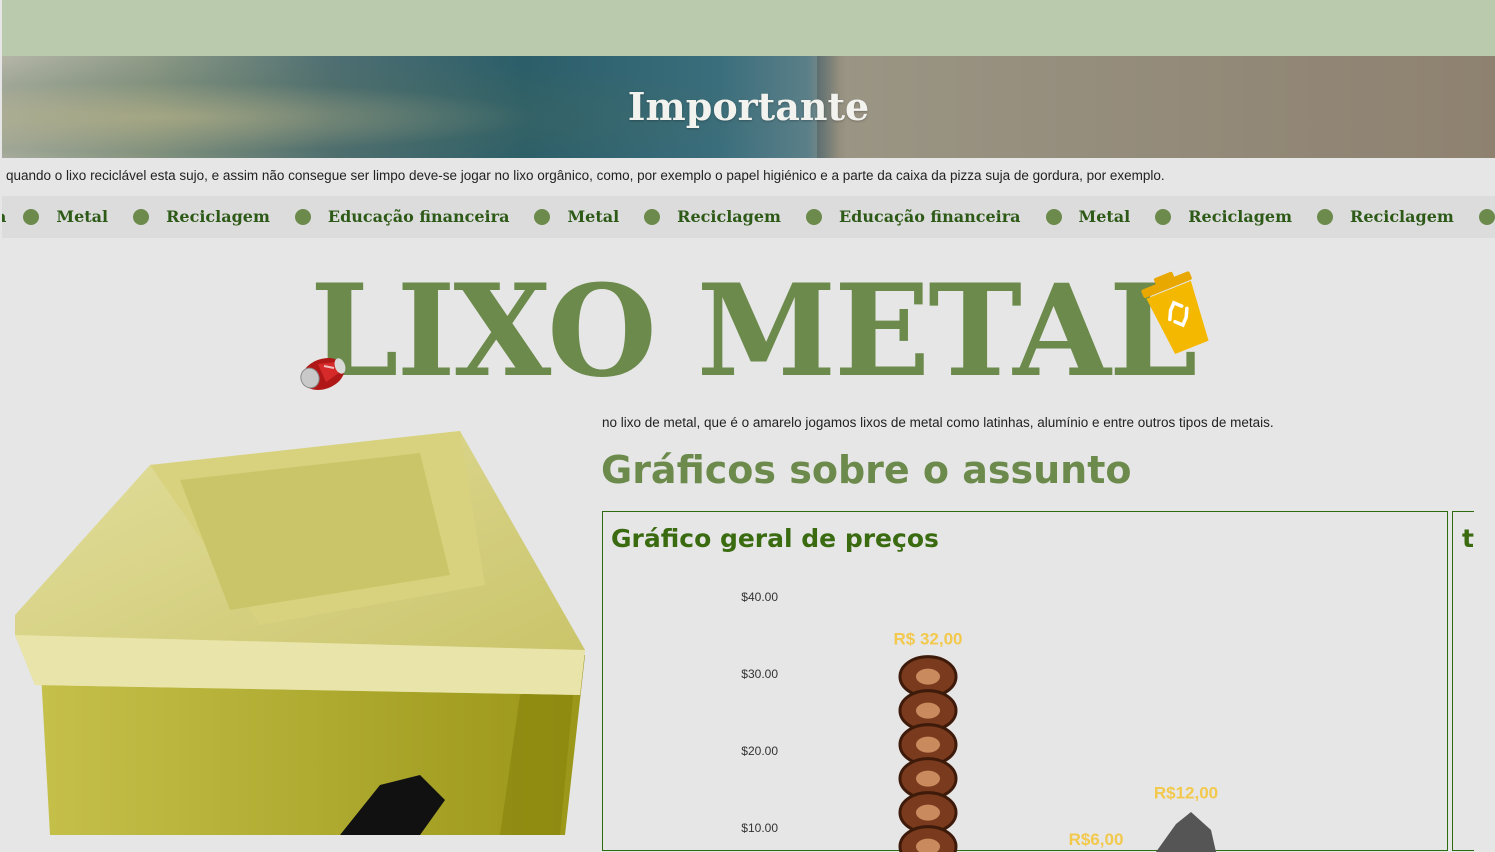  I want to click on bar-data-label: R$6,00, so click(1096, 839).